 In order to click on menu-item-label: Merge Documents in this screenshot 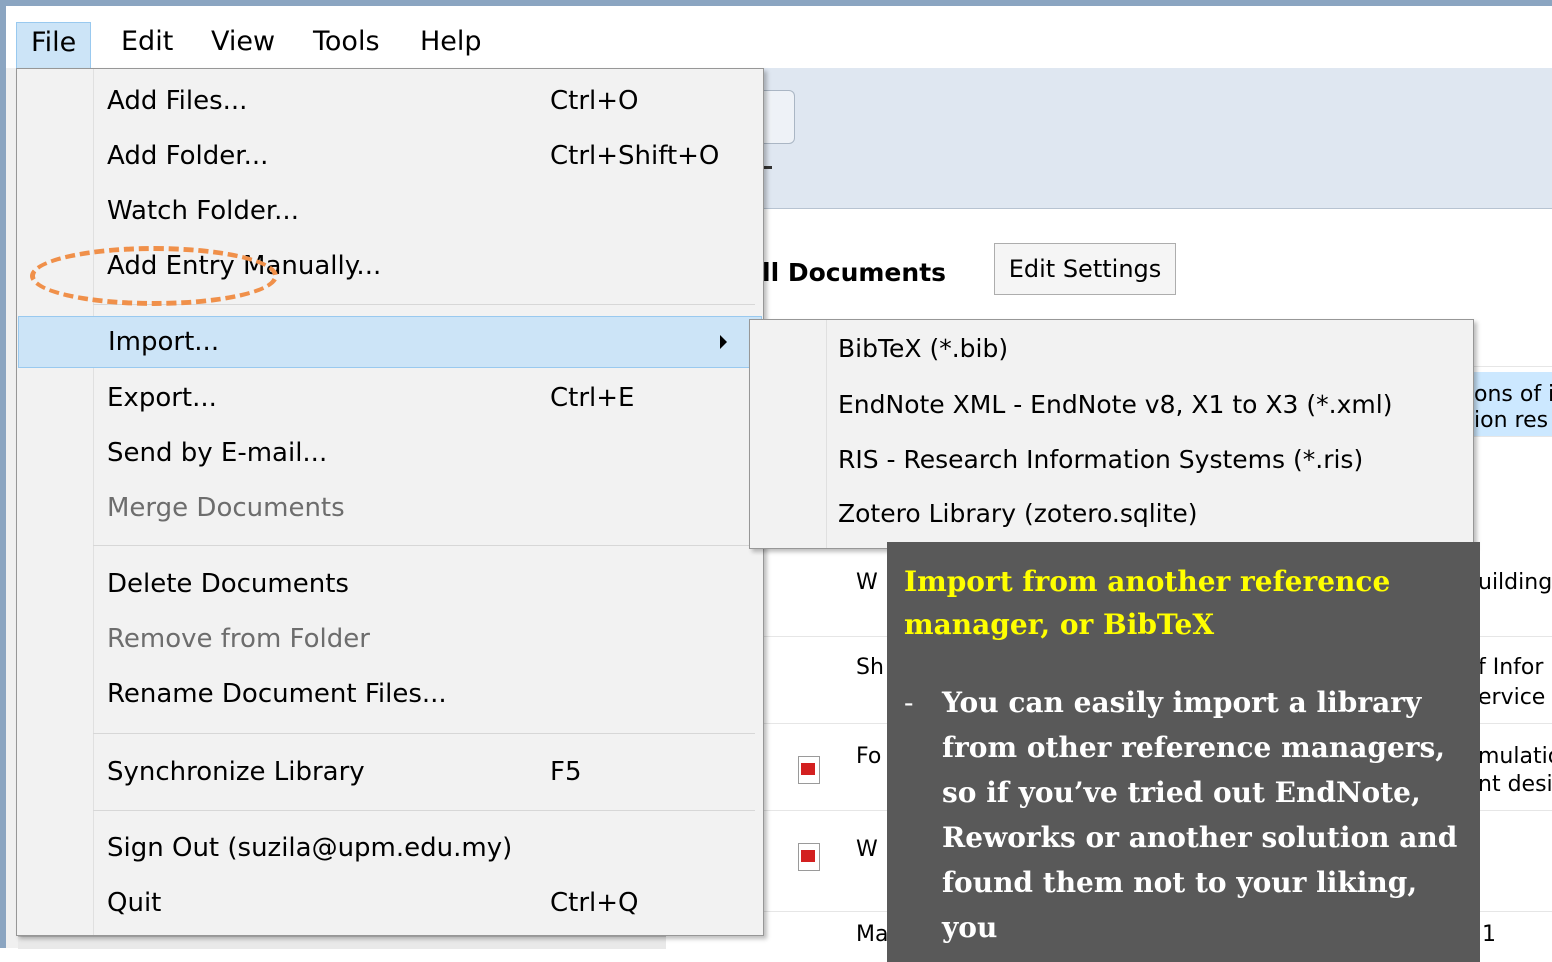, I will do `click(226, 508)`.